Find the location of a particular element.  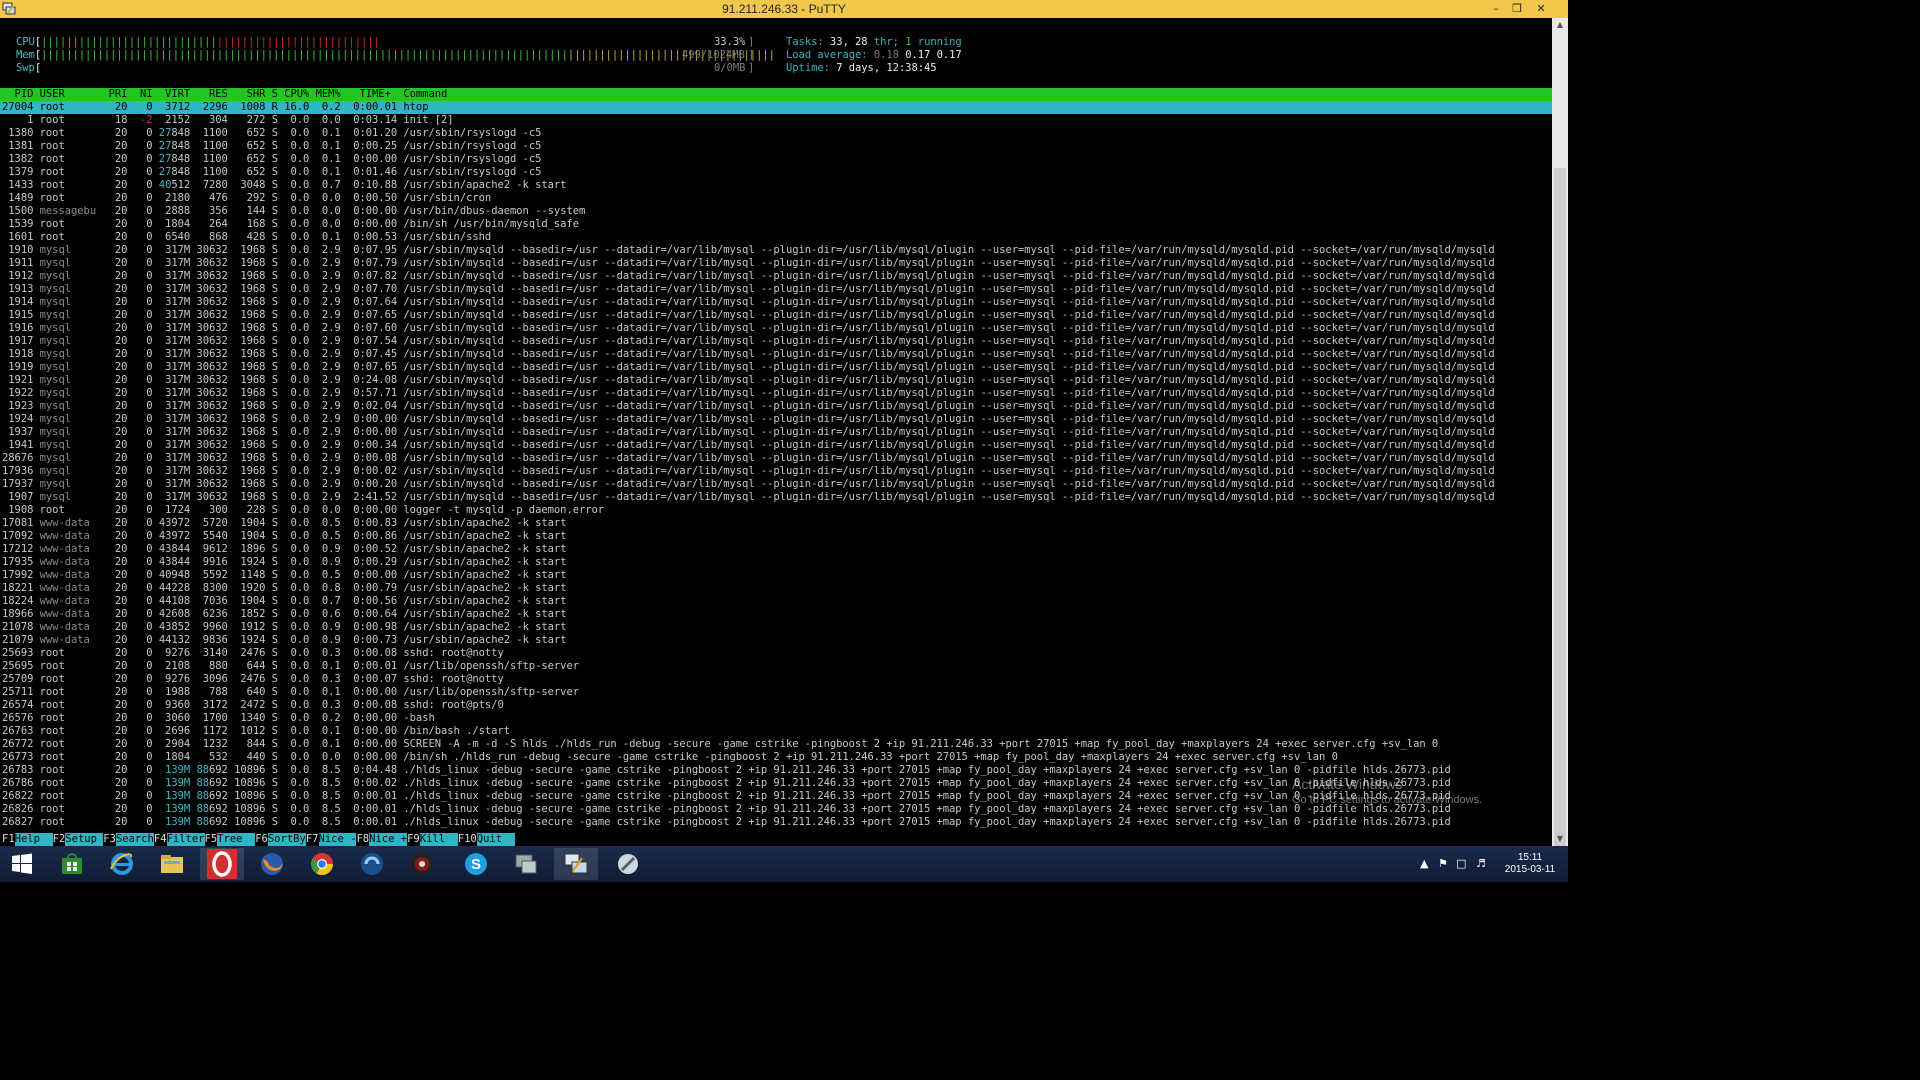

putty-icon is located at coordinates (576, 864).